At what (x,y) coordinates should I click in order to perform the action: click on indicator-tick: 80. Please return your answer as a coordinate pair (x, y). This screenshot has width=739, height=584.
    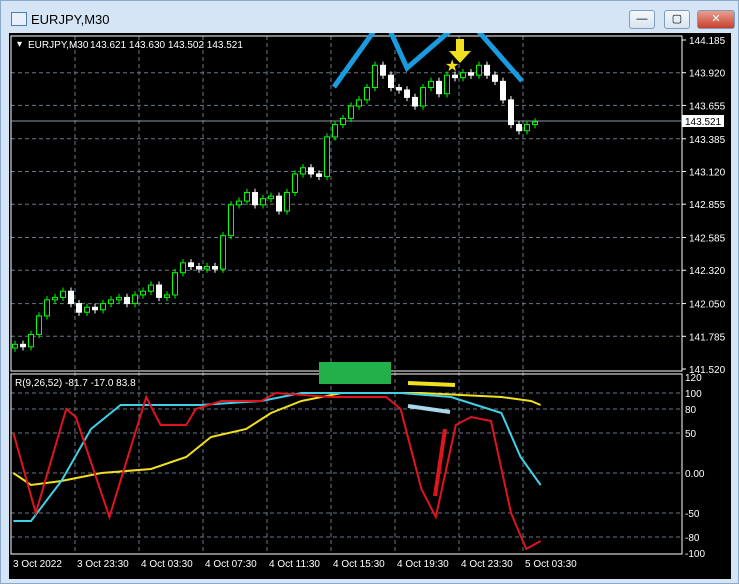
    Looking at the image, I should click on (691, 410).